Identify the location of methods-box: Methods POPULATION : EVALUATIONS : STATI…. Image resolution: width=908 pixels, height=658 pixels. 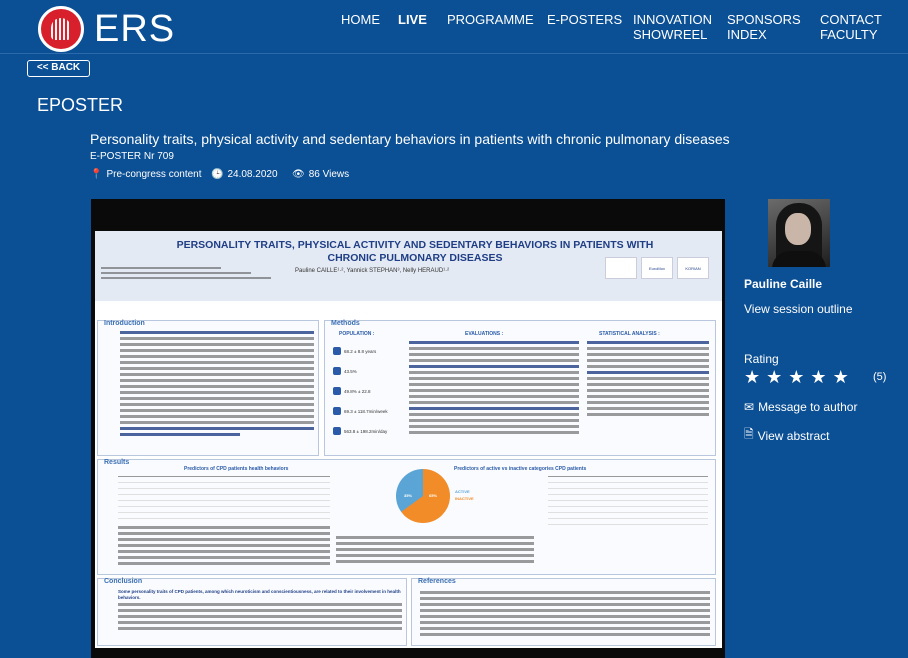
(520, 388).